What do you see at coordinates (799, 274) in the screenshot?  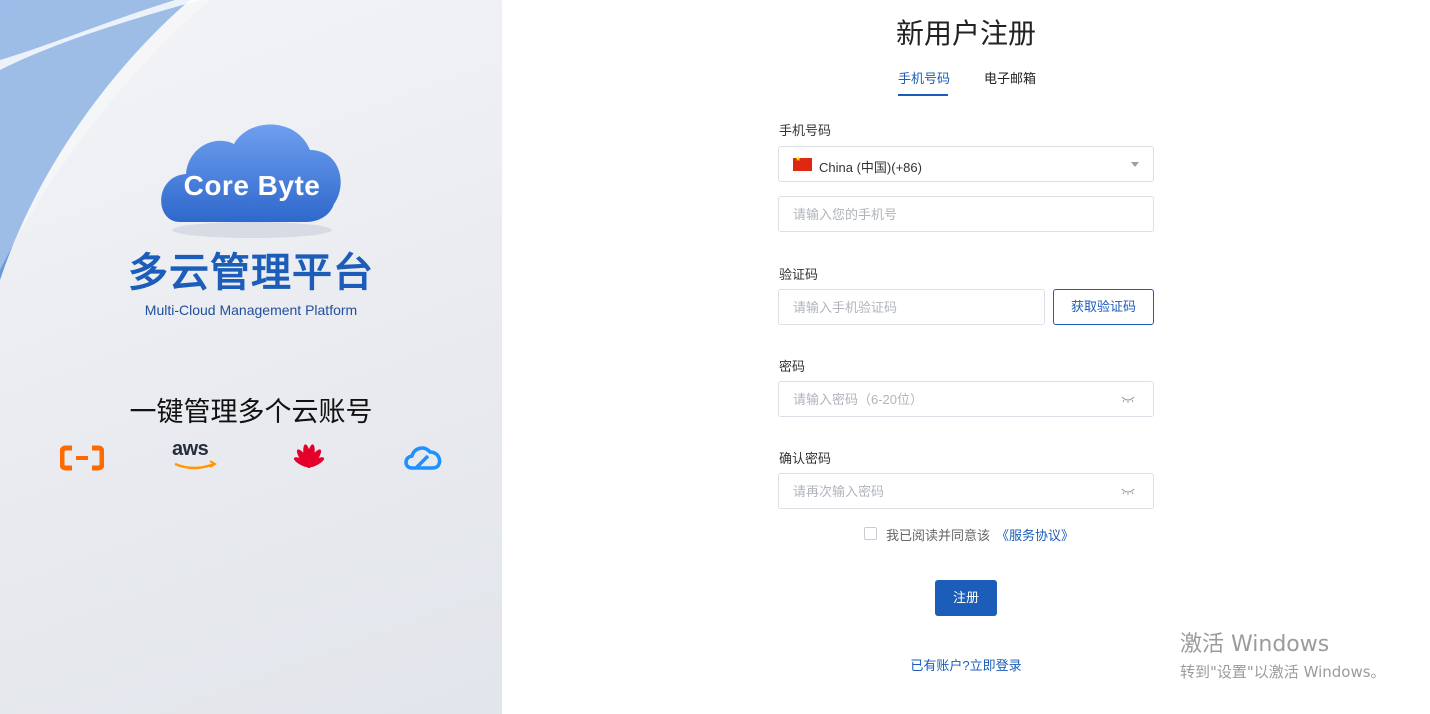 I see `code-label: 验证码` at bounding box center [799, 274].